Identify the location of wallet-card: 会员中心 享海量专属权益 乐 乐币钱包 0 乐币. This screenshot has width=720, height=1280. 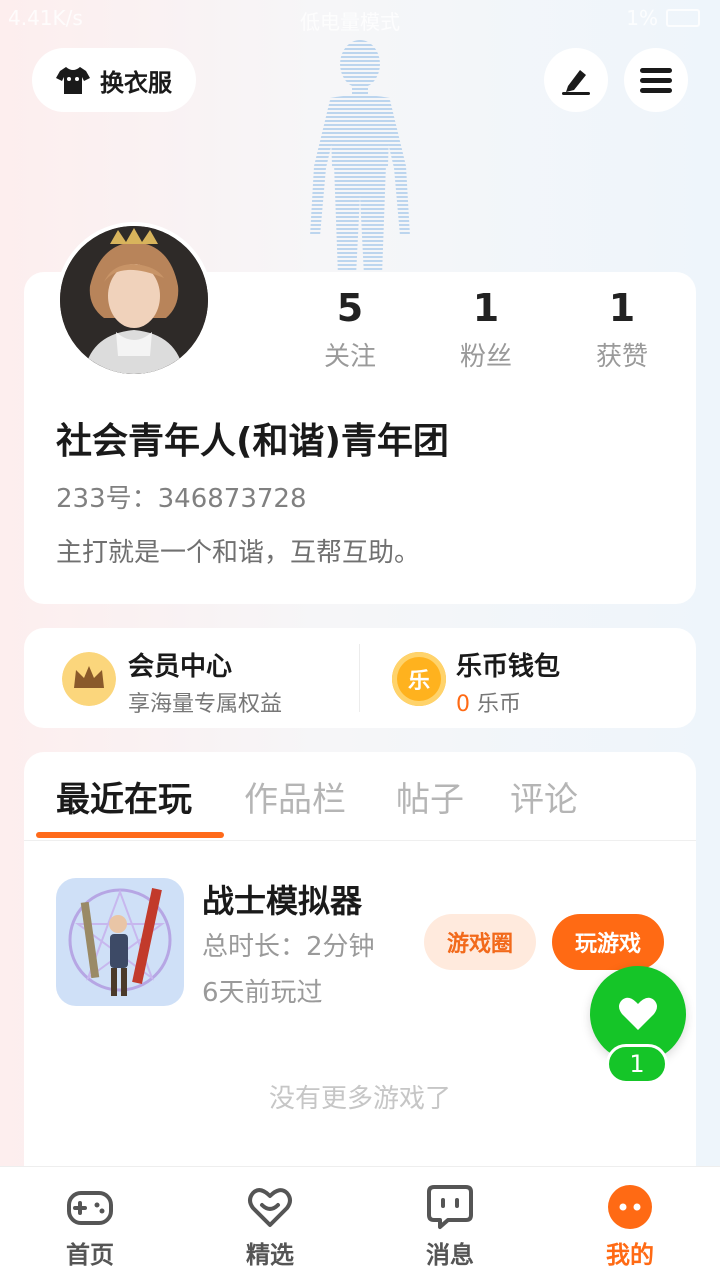
(360, 678).